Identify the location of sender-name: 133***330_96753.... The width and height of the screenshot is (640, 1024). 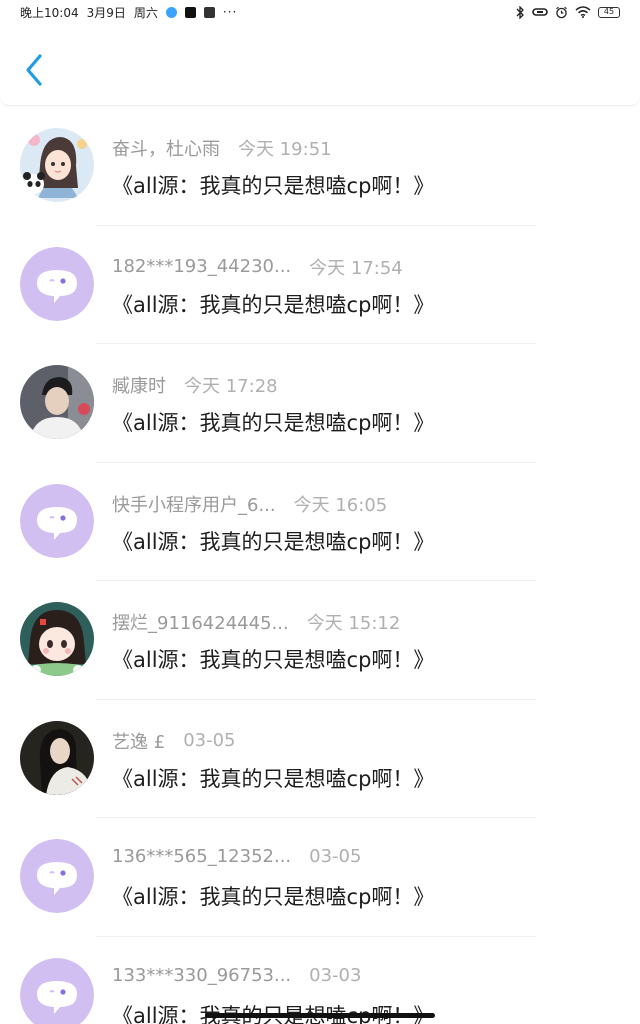
(202, 975).